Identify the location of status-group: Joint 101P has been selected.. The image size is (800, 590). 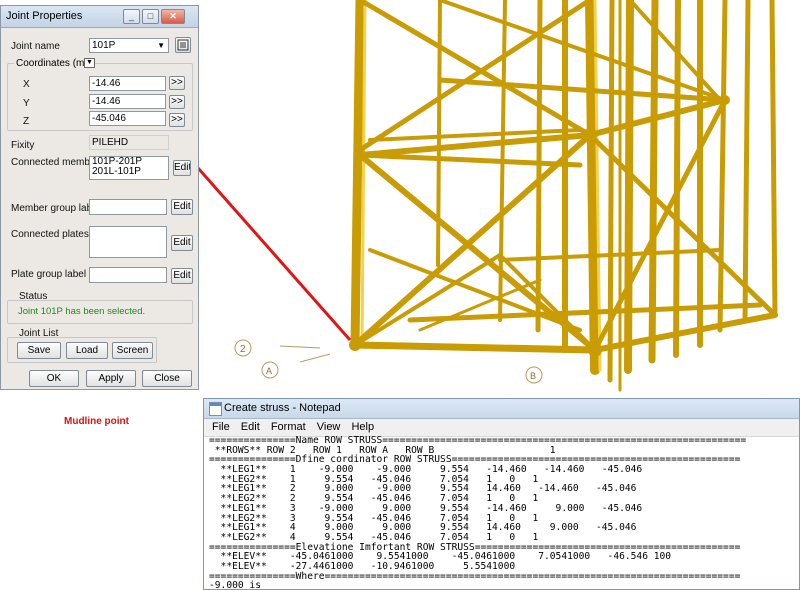
(100, 312).